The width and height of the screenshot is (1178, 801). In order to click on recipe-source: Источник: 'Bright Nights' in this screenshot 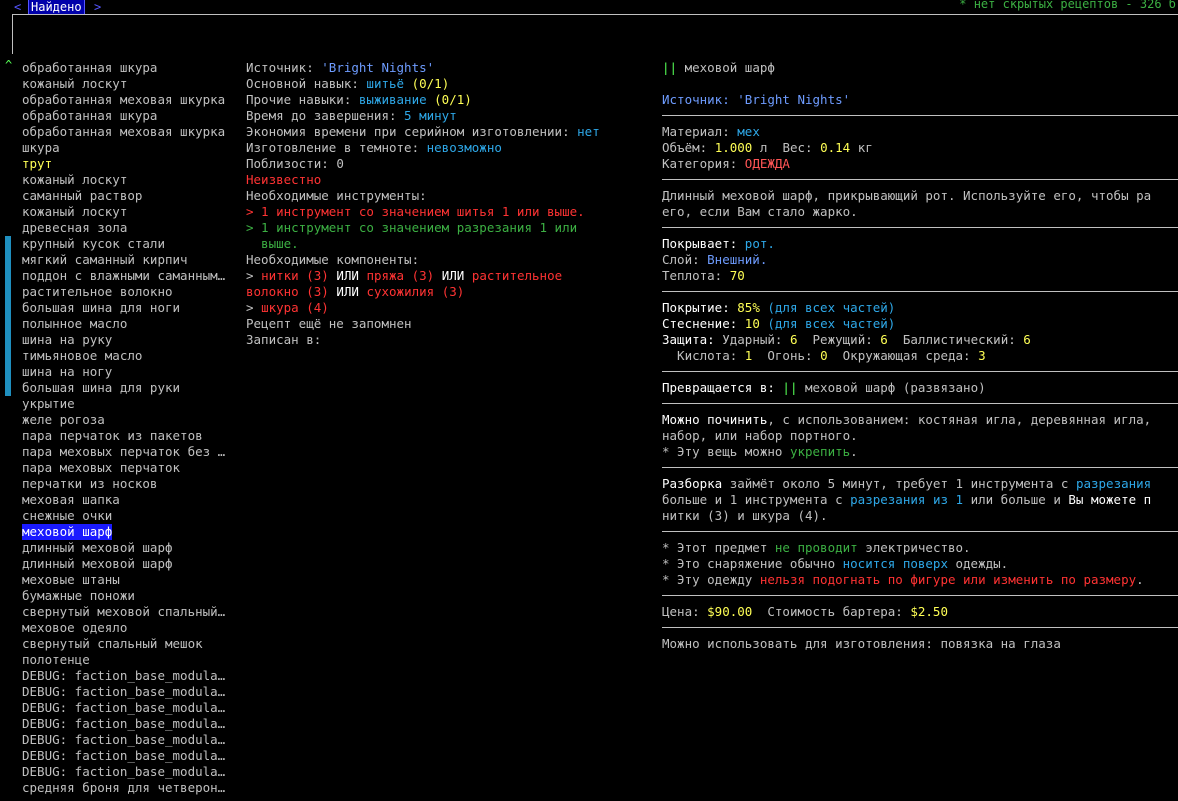, I will do `click(340, 67)`.